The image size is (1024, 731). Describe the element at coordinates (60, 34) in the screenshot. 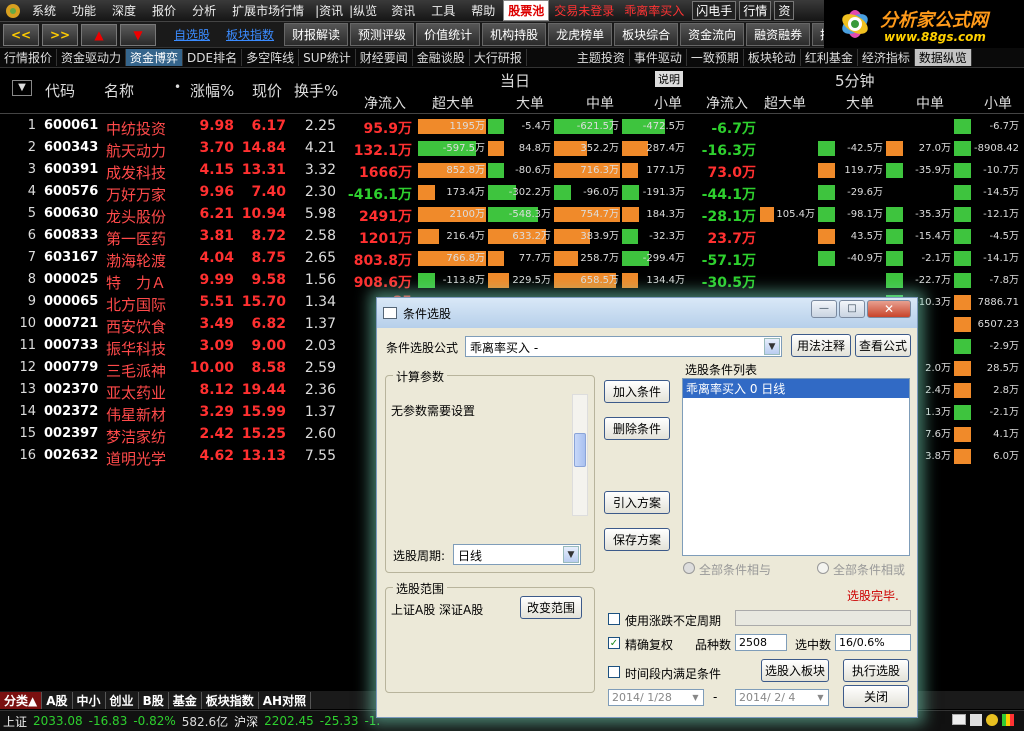

I see `forward-button: >>` at that location.